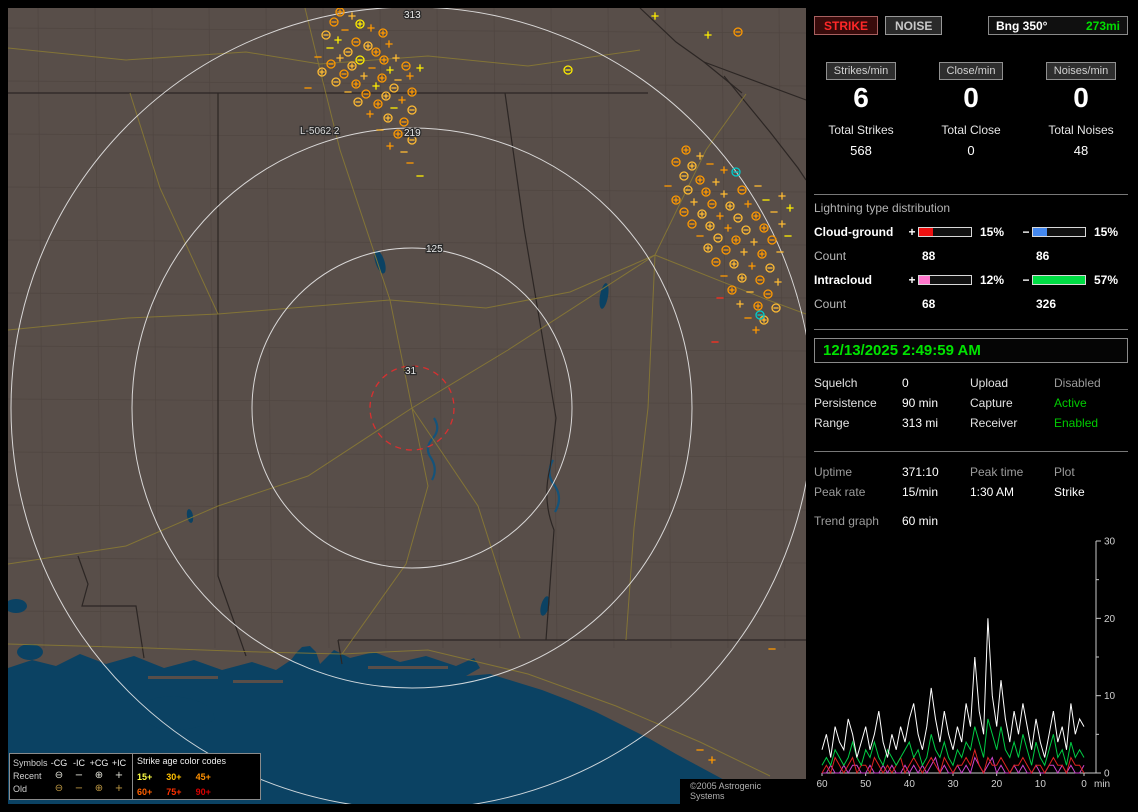 The image size is (1138, 812). What do you see at coordinates (846, 521) in the screenshot?
I see `trend-graph-label: Trend graph` at bounding box center [846, 521].